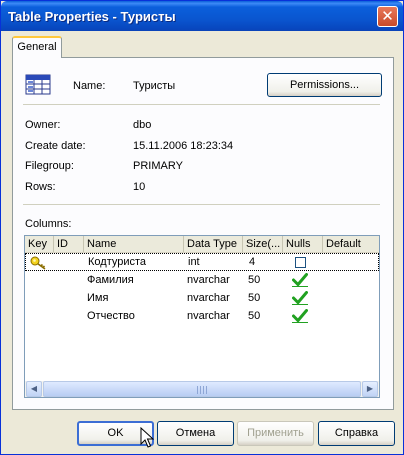 The image size is (404, 455). What do you see at coordinates (147, 437) in the screenshot?
I see `mouse-cursor-icon` at bounding box center [147, 437].